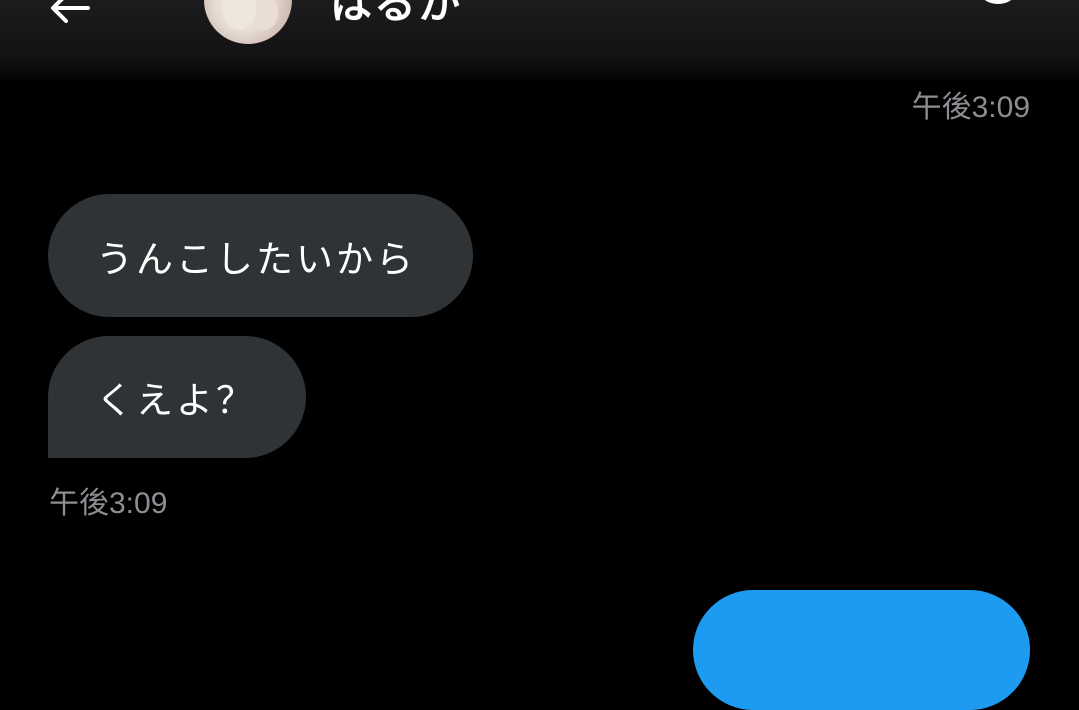  Describe the element at coordinates (70, 11) in the screenshot. I see `arrow-left-icon` at that location.